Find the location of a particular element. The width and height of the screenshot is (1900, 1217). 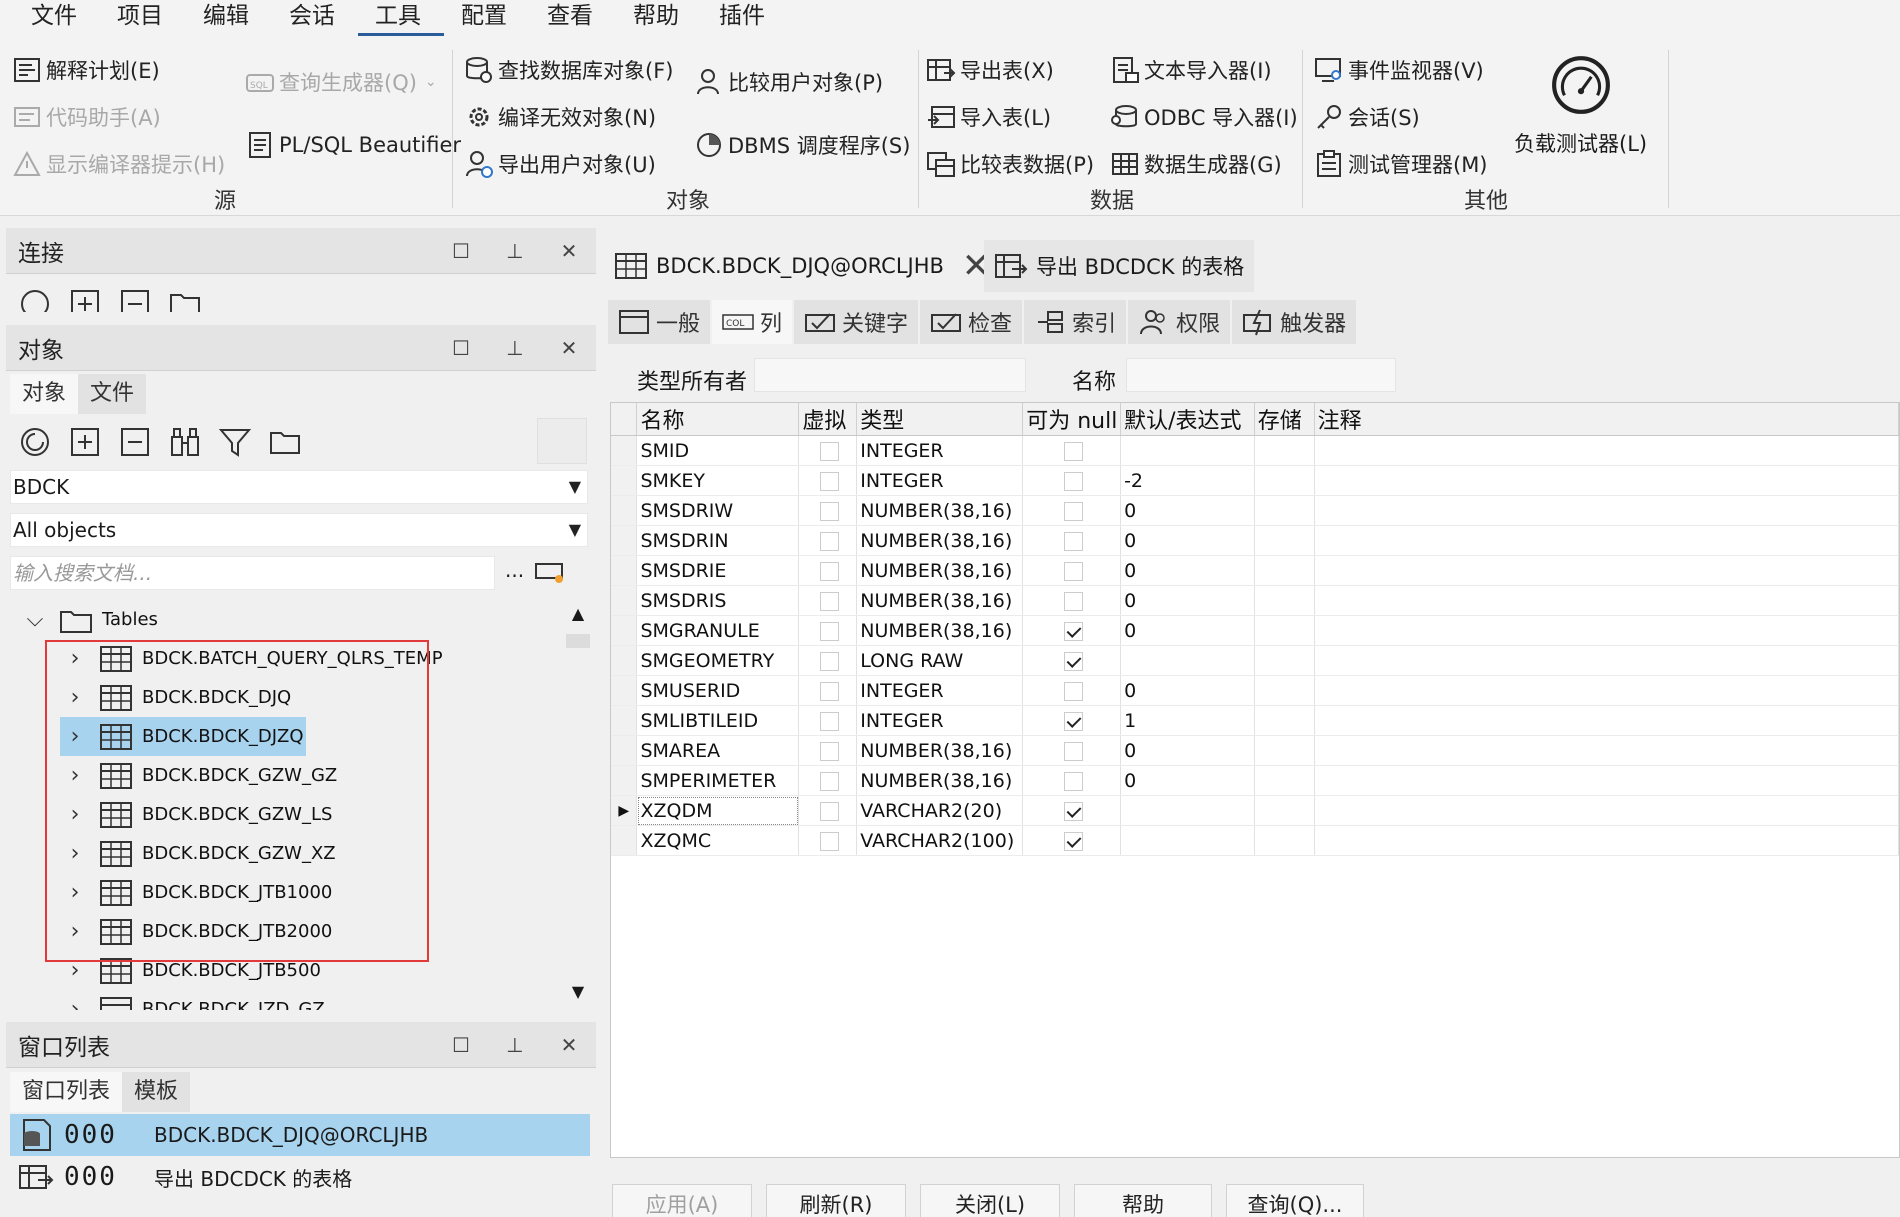

window-list-item: 000 导出 BDCDCK 的表格 is located at coordinates (300, 1177).